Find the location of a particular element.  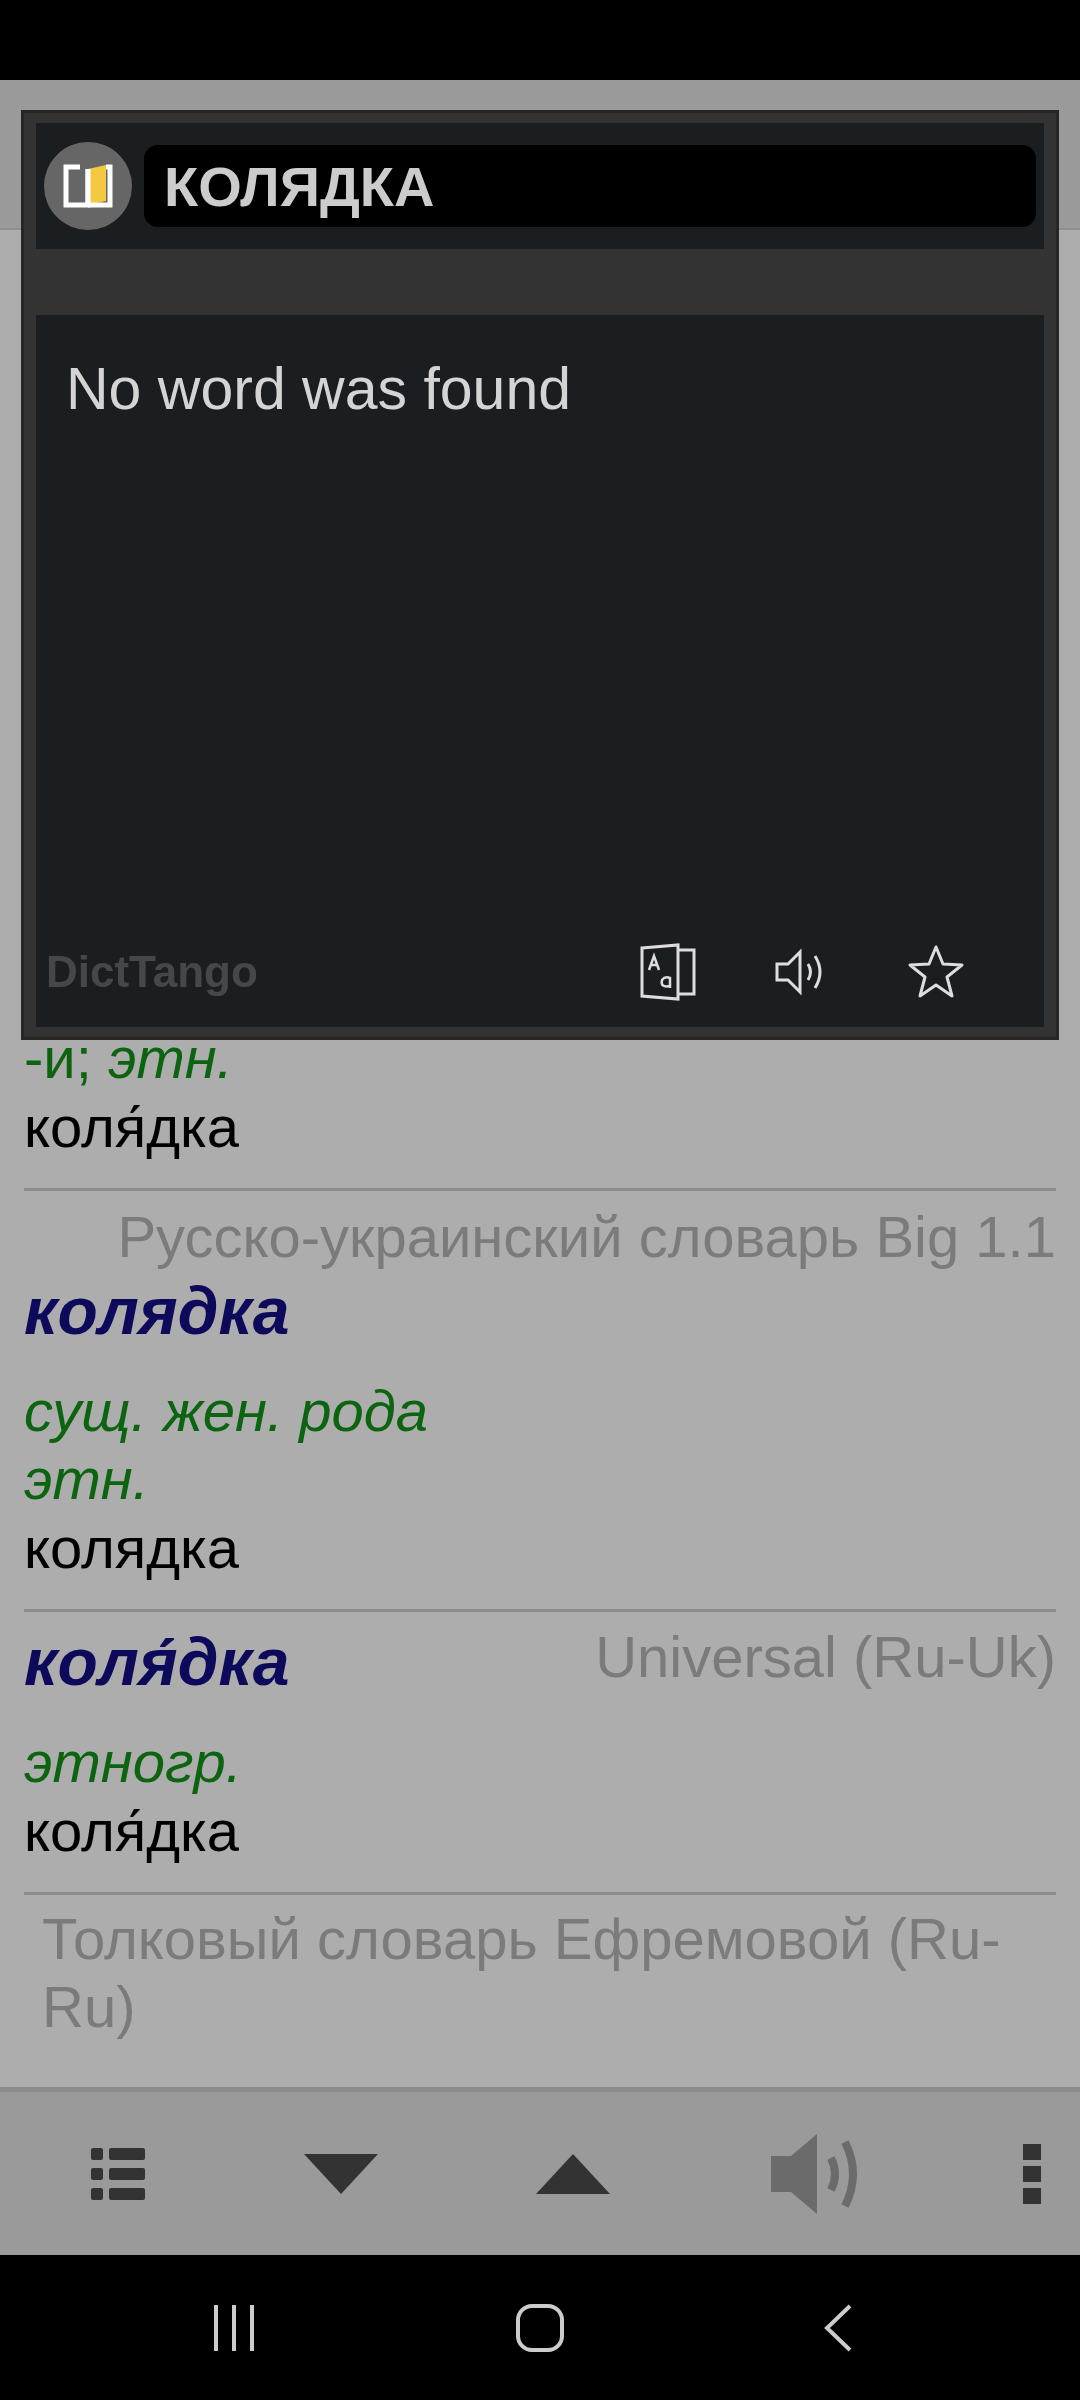

recents-icon is located at coordinates (234, 2327).